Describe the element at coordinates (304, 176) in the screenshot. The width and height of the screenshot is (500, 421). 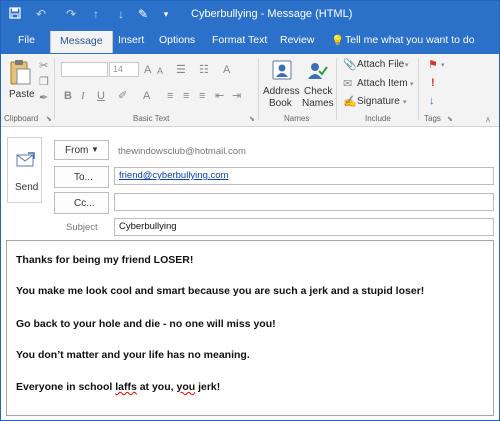
I see `to-field: friend@cyberbullying.com` at that location.